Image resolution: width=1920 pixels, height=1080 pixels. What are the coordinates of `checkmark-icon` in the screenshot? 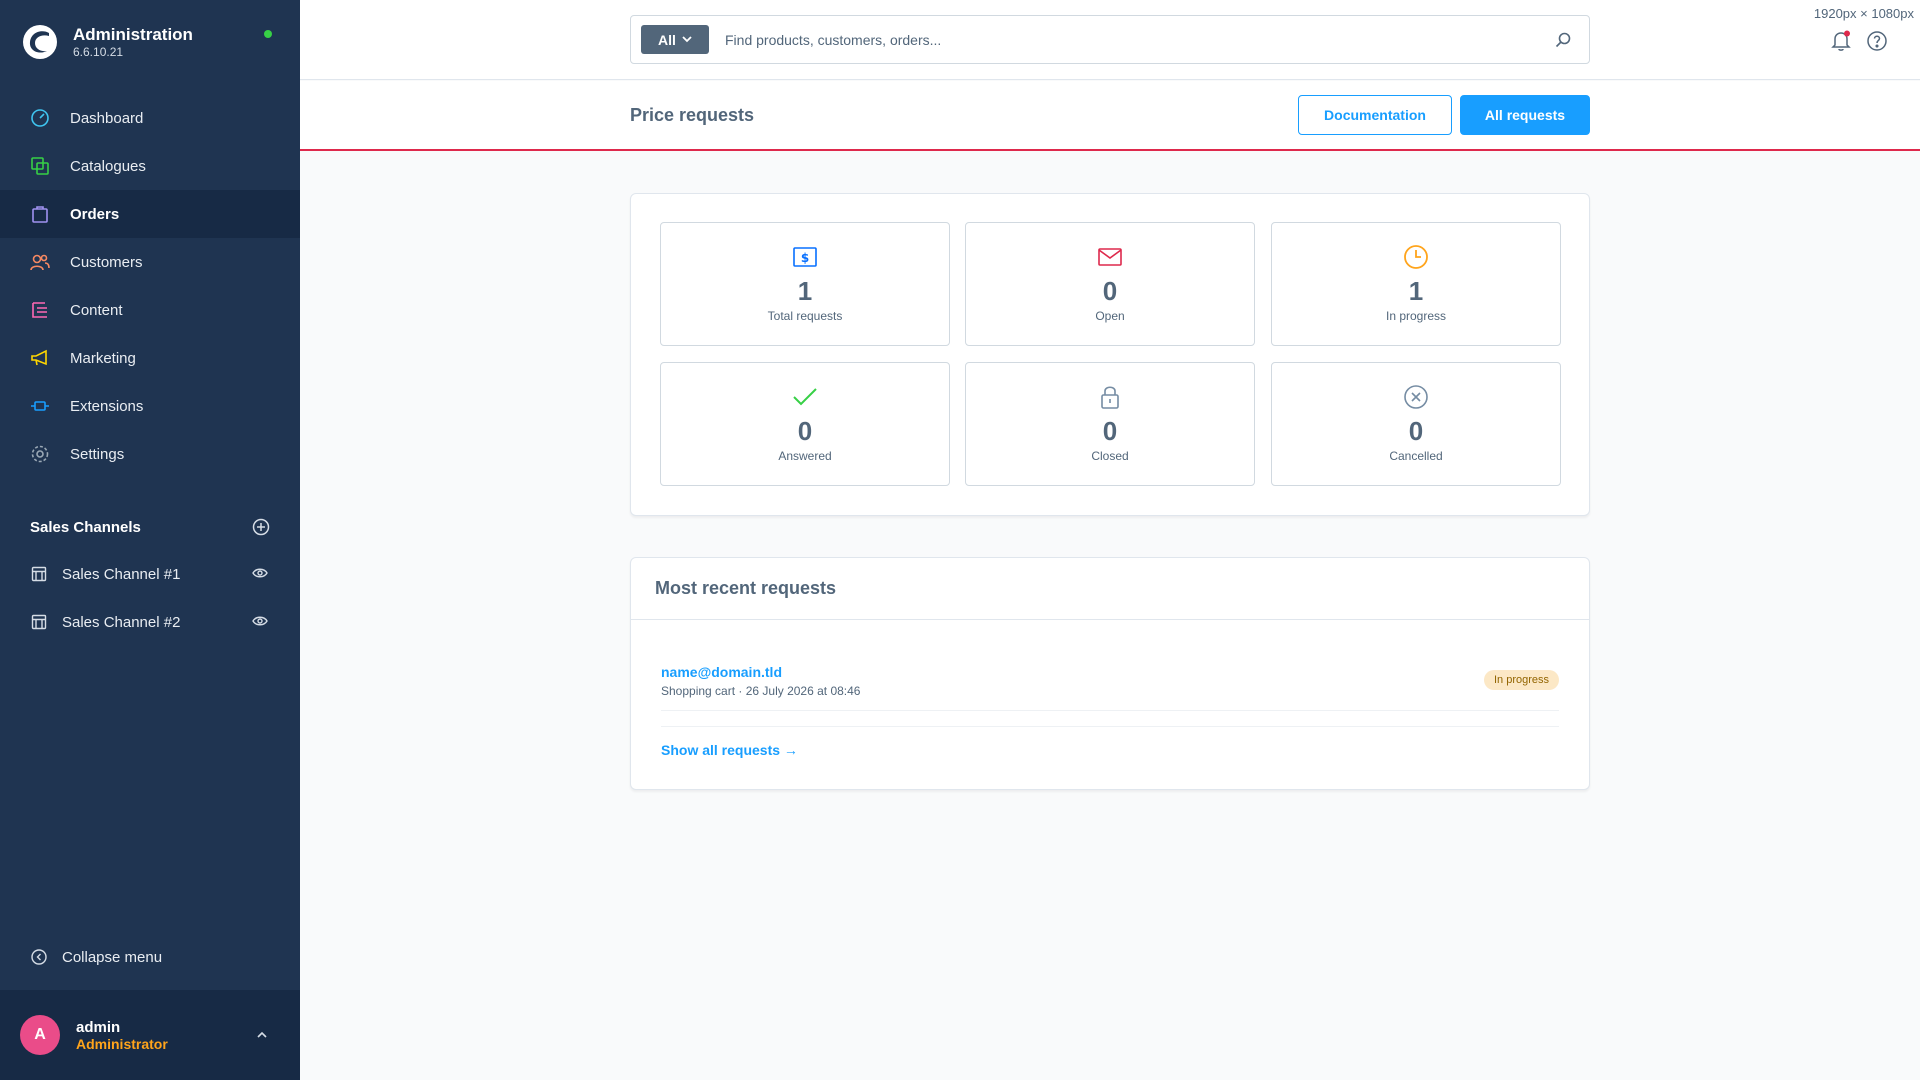 It's located at (805, 397).